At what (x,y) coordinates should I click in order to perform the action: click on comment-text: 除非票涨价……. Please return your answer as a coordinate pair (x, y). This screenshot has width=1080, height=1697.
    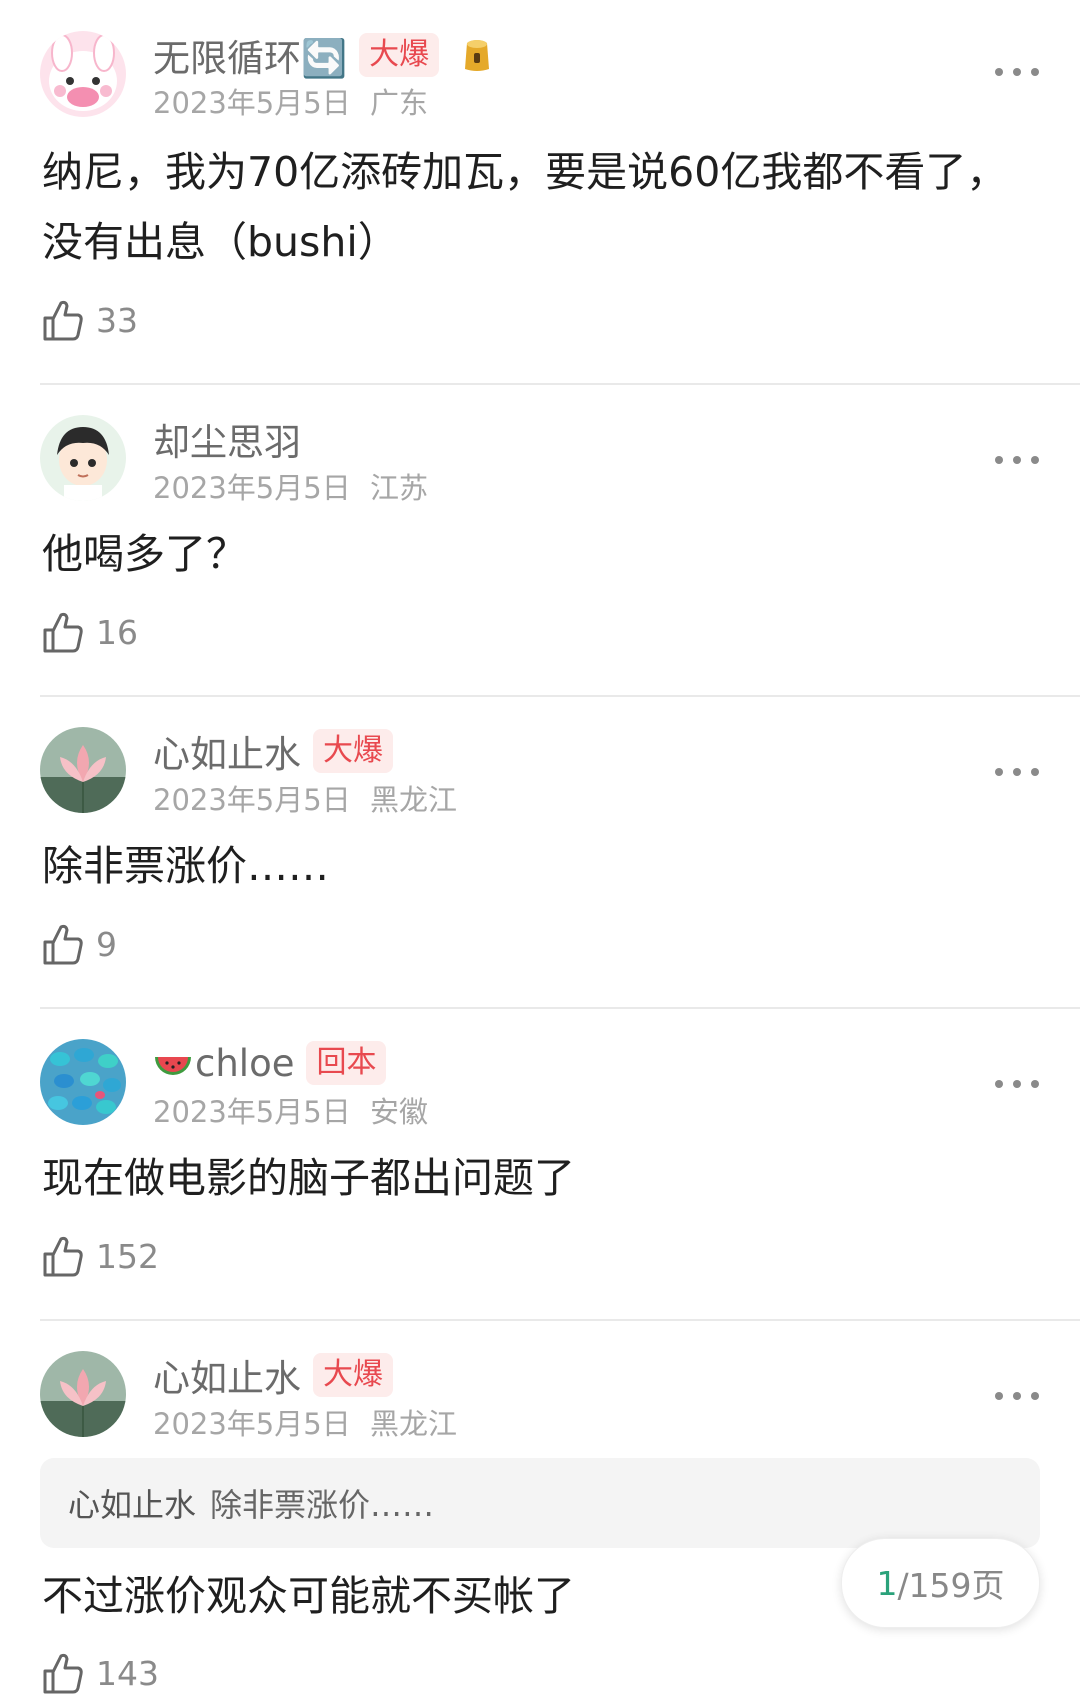
    Looking at the image, I should click on (185, 866).